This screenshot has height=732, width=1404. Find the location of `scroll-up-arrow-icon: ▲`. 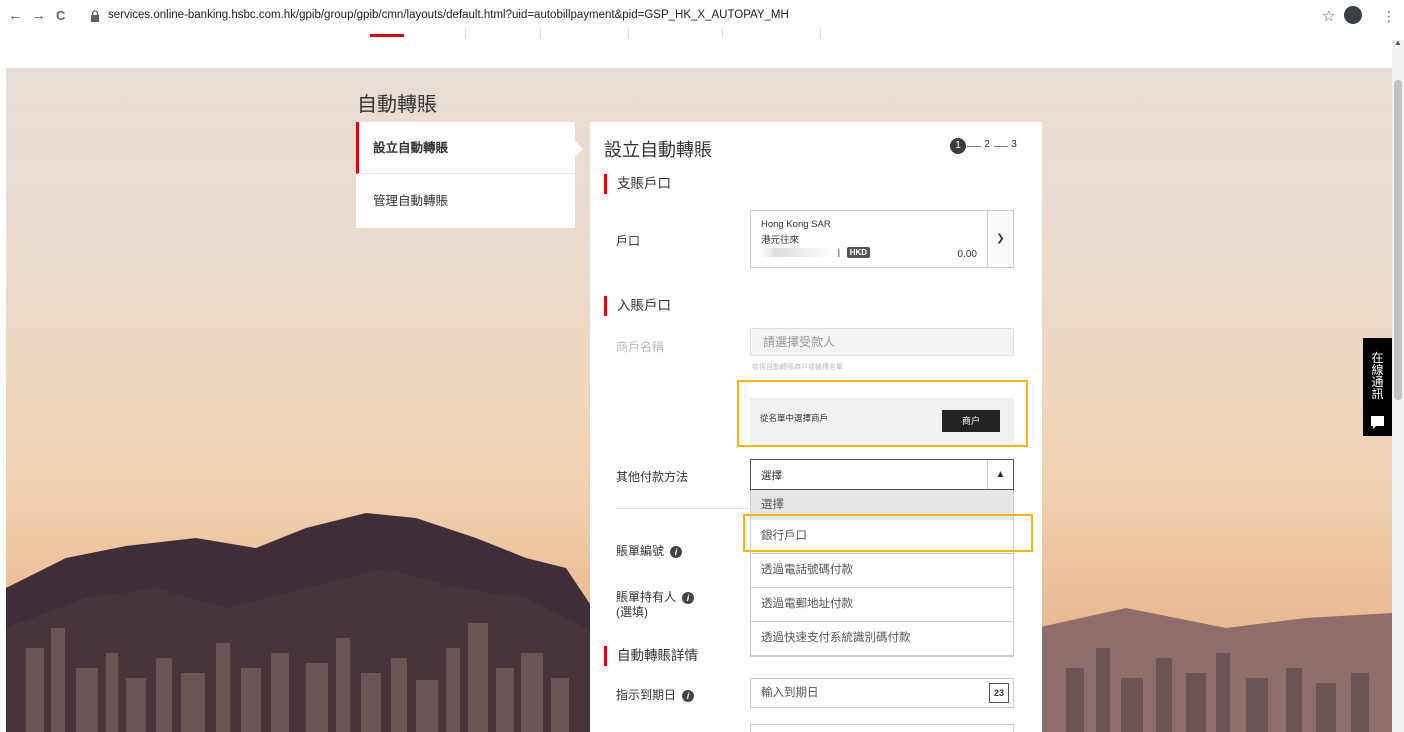

scroll-up-arrow-icon: ▲ is located at coordinates (1398, 42).